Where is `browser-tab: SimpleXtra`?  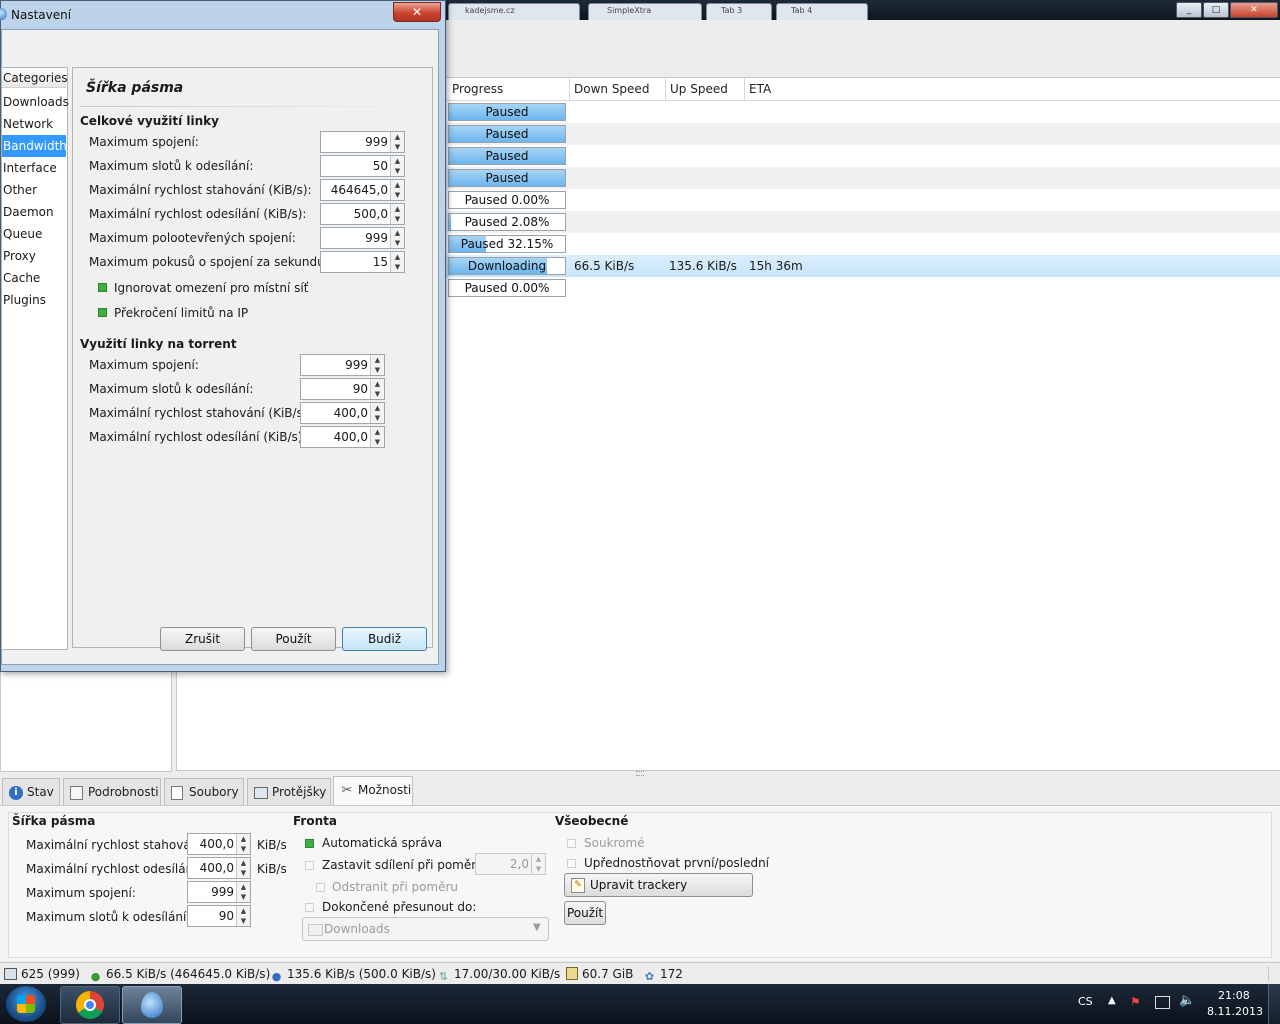
browser-tab: SimpleXtra is located at coordinates (645, 11).